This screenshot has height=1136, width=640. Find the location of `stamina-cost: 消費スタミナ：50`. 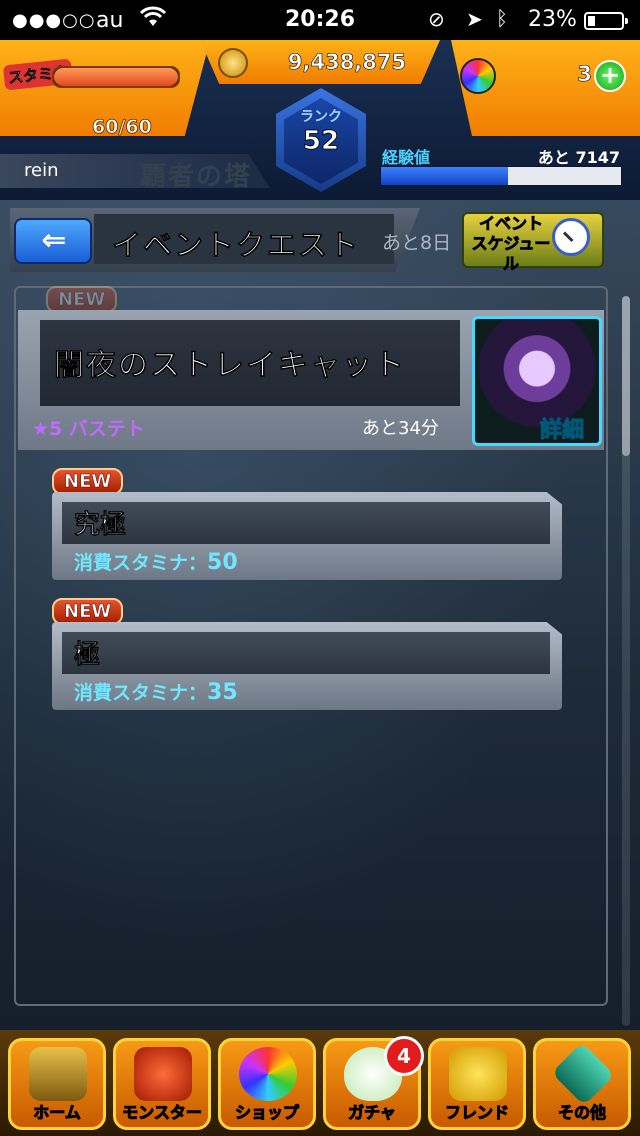

stamina-cost: 消費スタミナ：50 is located at coordinates (156, 561).